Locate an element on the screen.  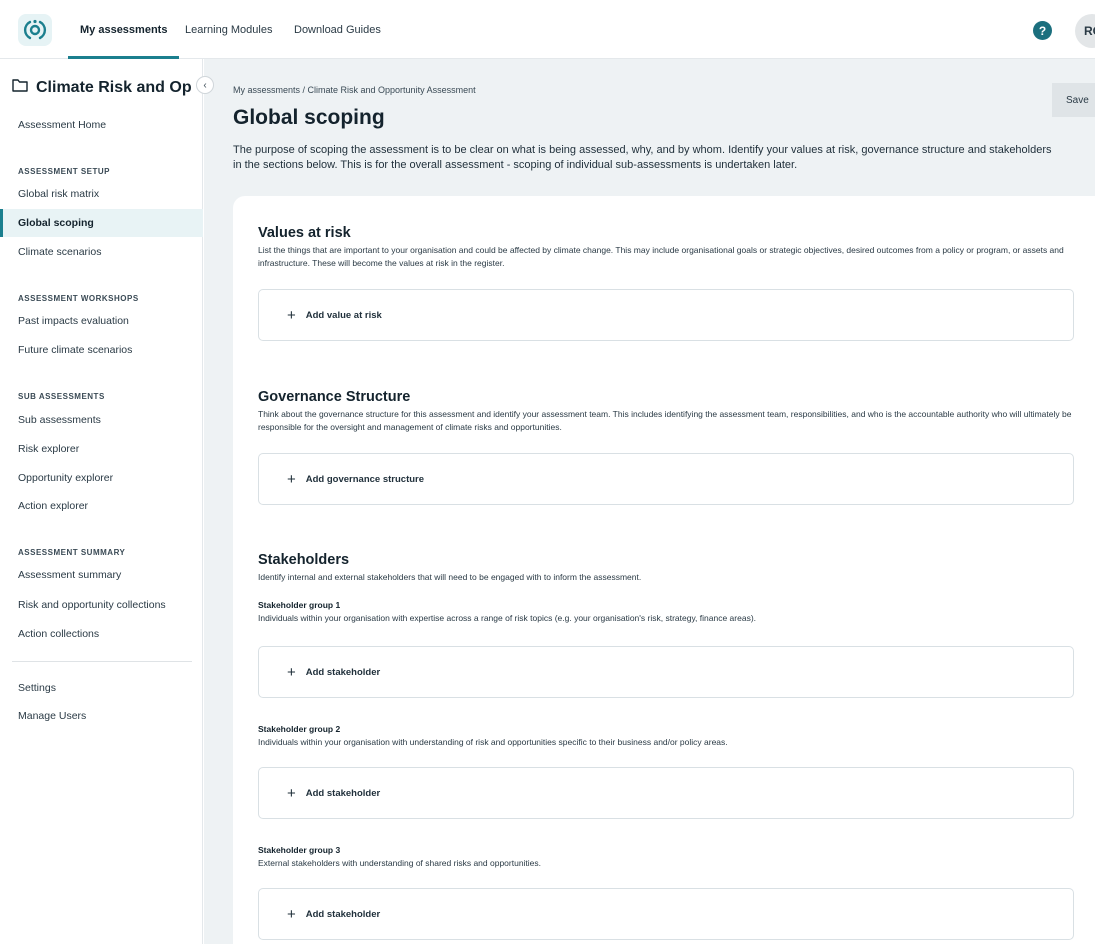
sidebar-heading-summary: ASSESSMENT SUMMARY is located at coordinates (72, 552).